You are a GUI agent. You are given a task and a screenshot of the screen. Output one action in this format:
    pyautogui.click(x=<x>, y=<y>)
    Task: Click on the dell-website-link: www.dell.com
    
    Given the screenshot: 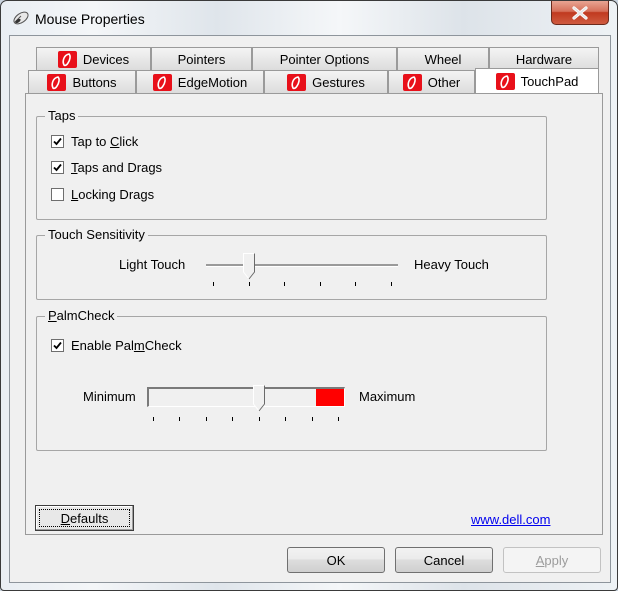 What is the action you would take?
    pyautogui.click(x=510, y=519)
    